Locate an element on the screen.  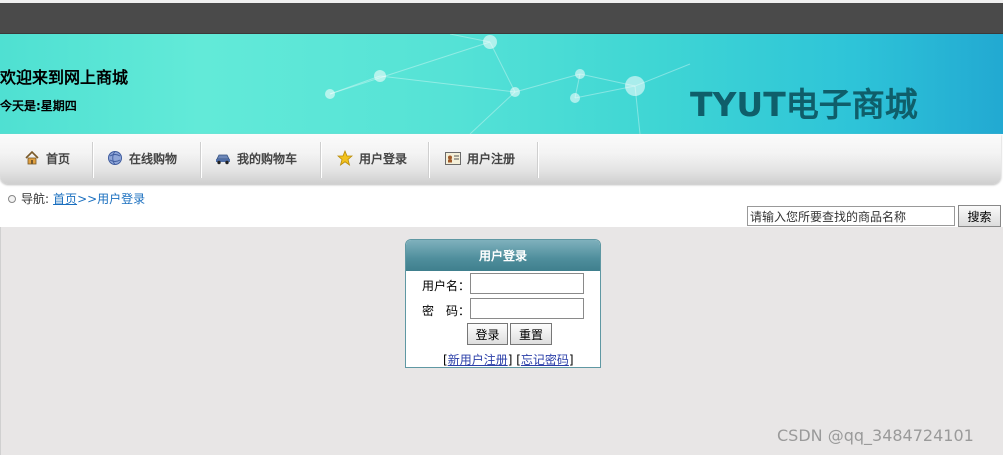
brand-title: TYUT电子商城 is located at coordinates (804, 104).